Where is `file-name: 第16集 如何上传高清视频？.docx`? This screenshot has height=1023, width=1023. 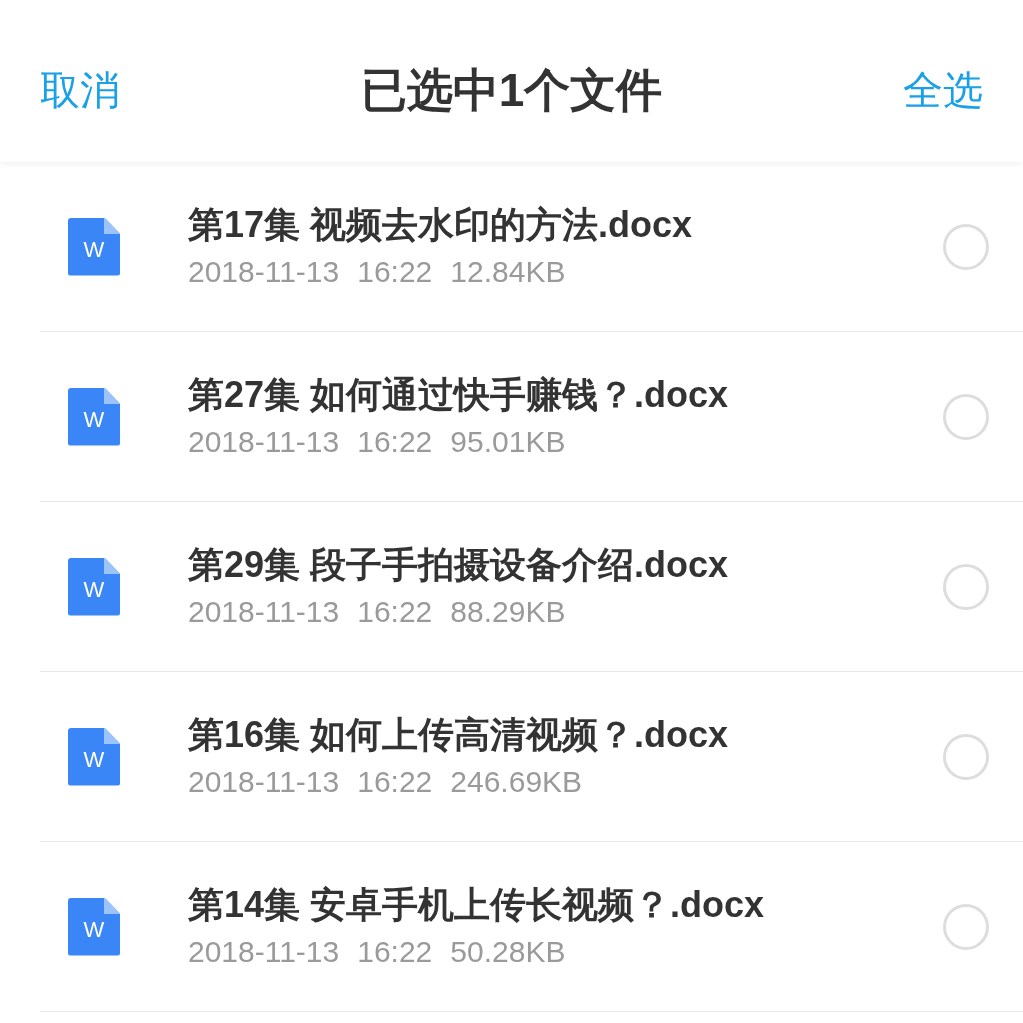
file-name: 第16集 如何上传高清视频？.docx is located at coordinates (459, 734).